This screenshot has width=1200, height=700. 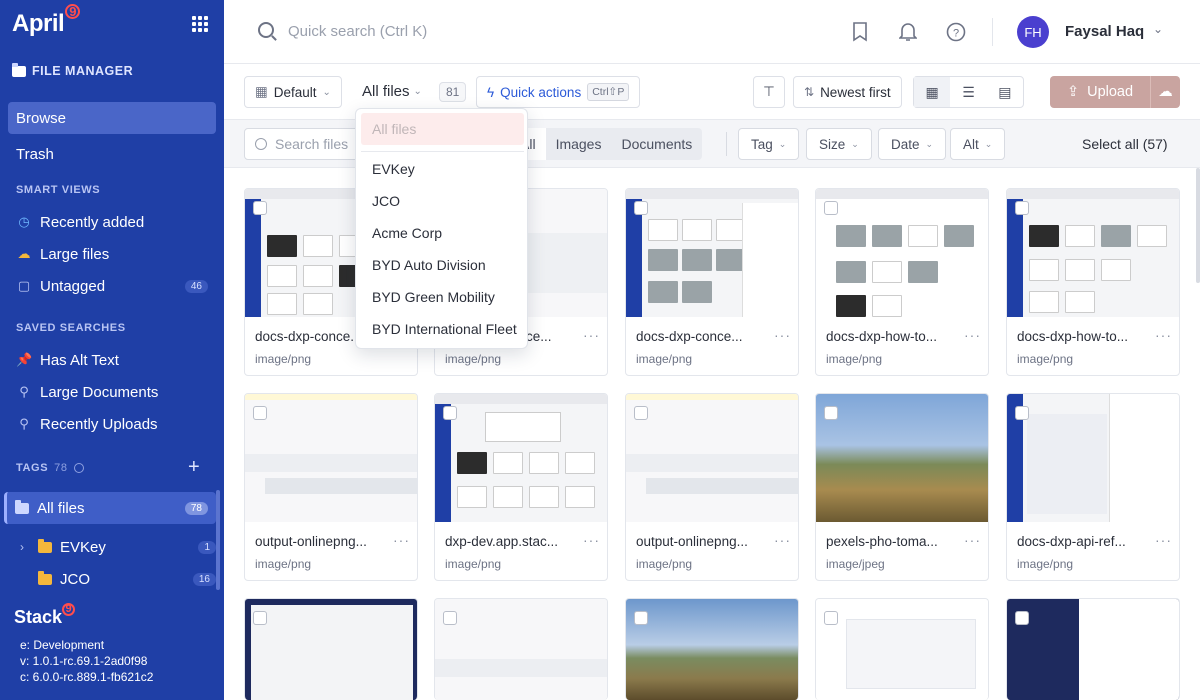 I want to click on table-view-icon: ▤, so click(x=1005, y=92).